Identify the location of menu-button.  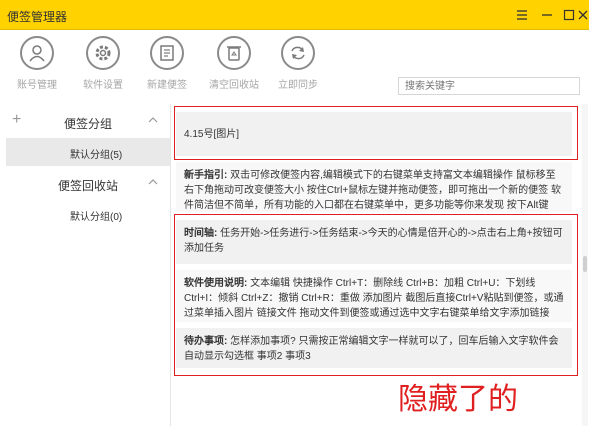
(522, 15).